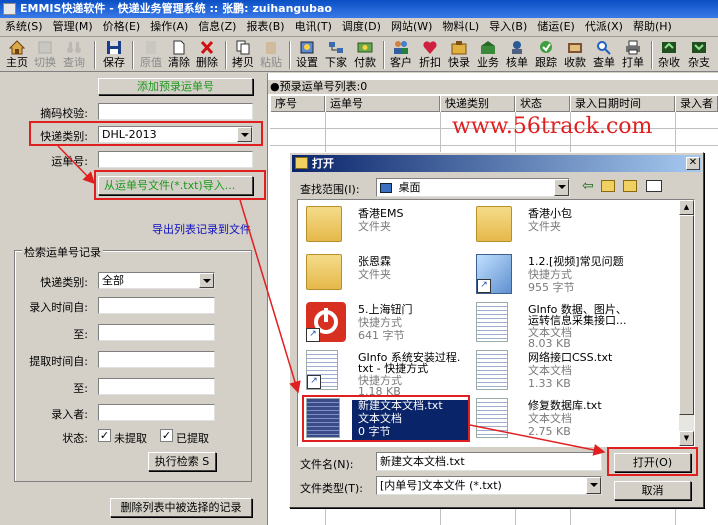 The image size is (718, 525). I want to click on arrow-to-file, so click(270, 296).